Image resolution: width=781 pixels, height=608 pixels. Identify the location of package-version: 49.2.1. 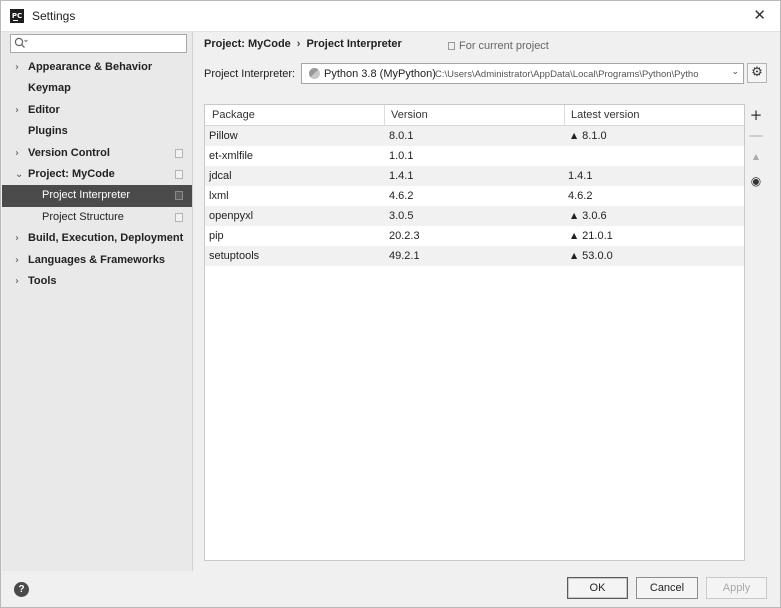
(404, 256).